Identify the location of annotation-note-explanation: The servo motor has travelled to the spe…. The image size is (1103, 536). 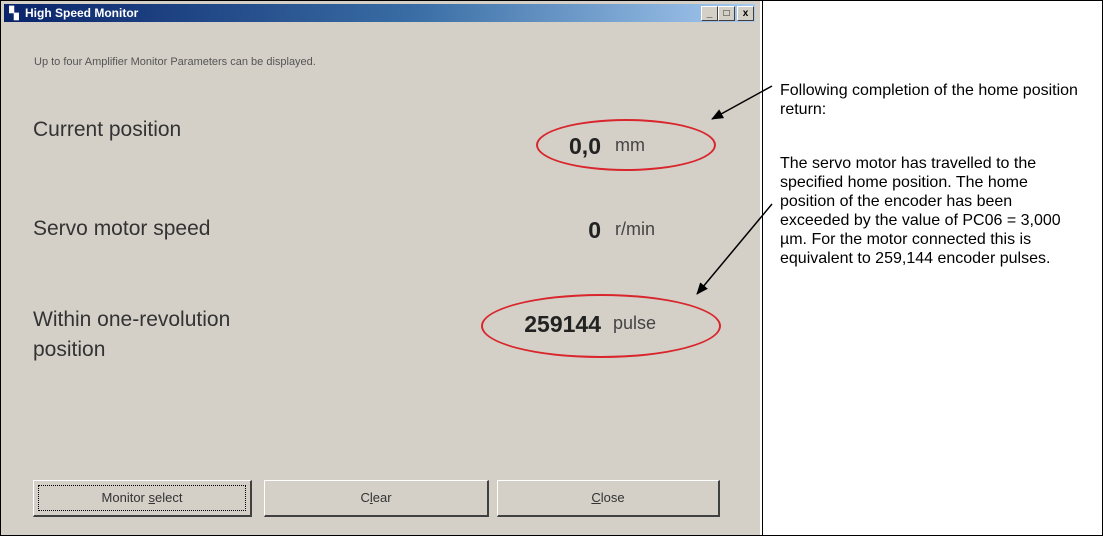
(920, 211).